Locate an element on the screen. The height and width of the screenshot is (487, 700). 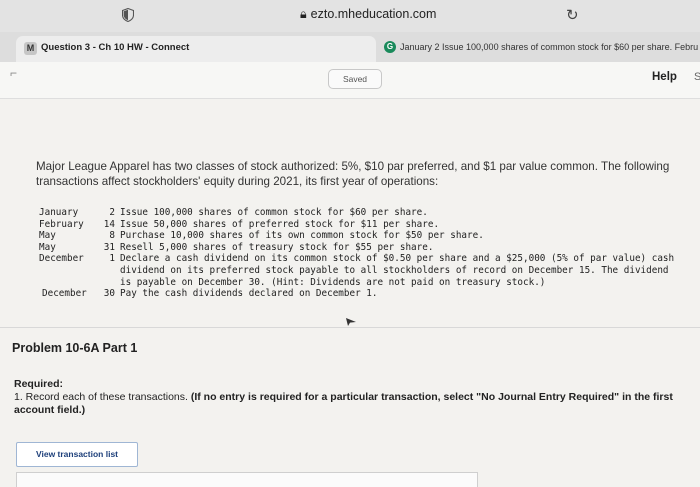
url-text: ezto.mheducation.com is located at coordinates (373, 14).